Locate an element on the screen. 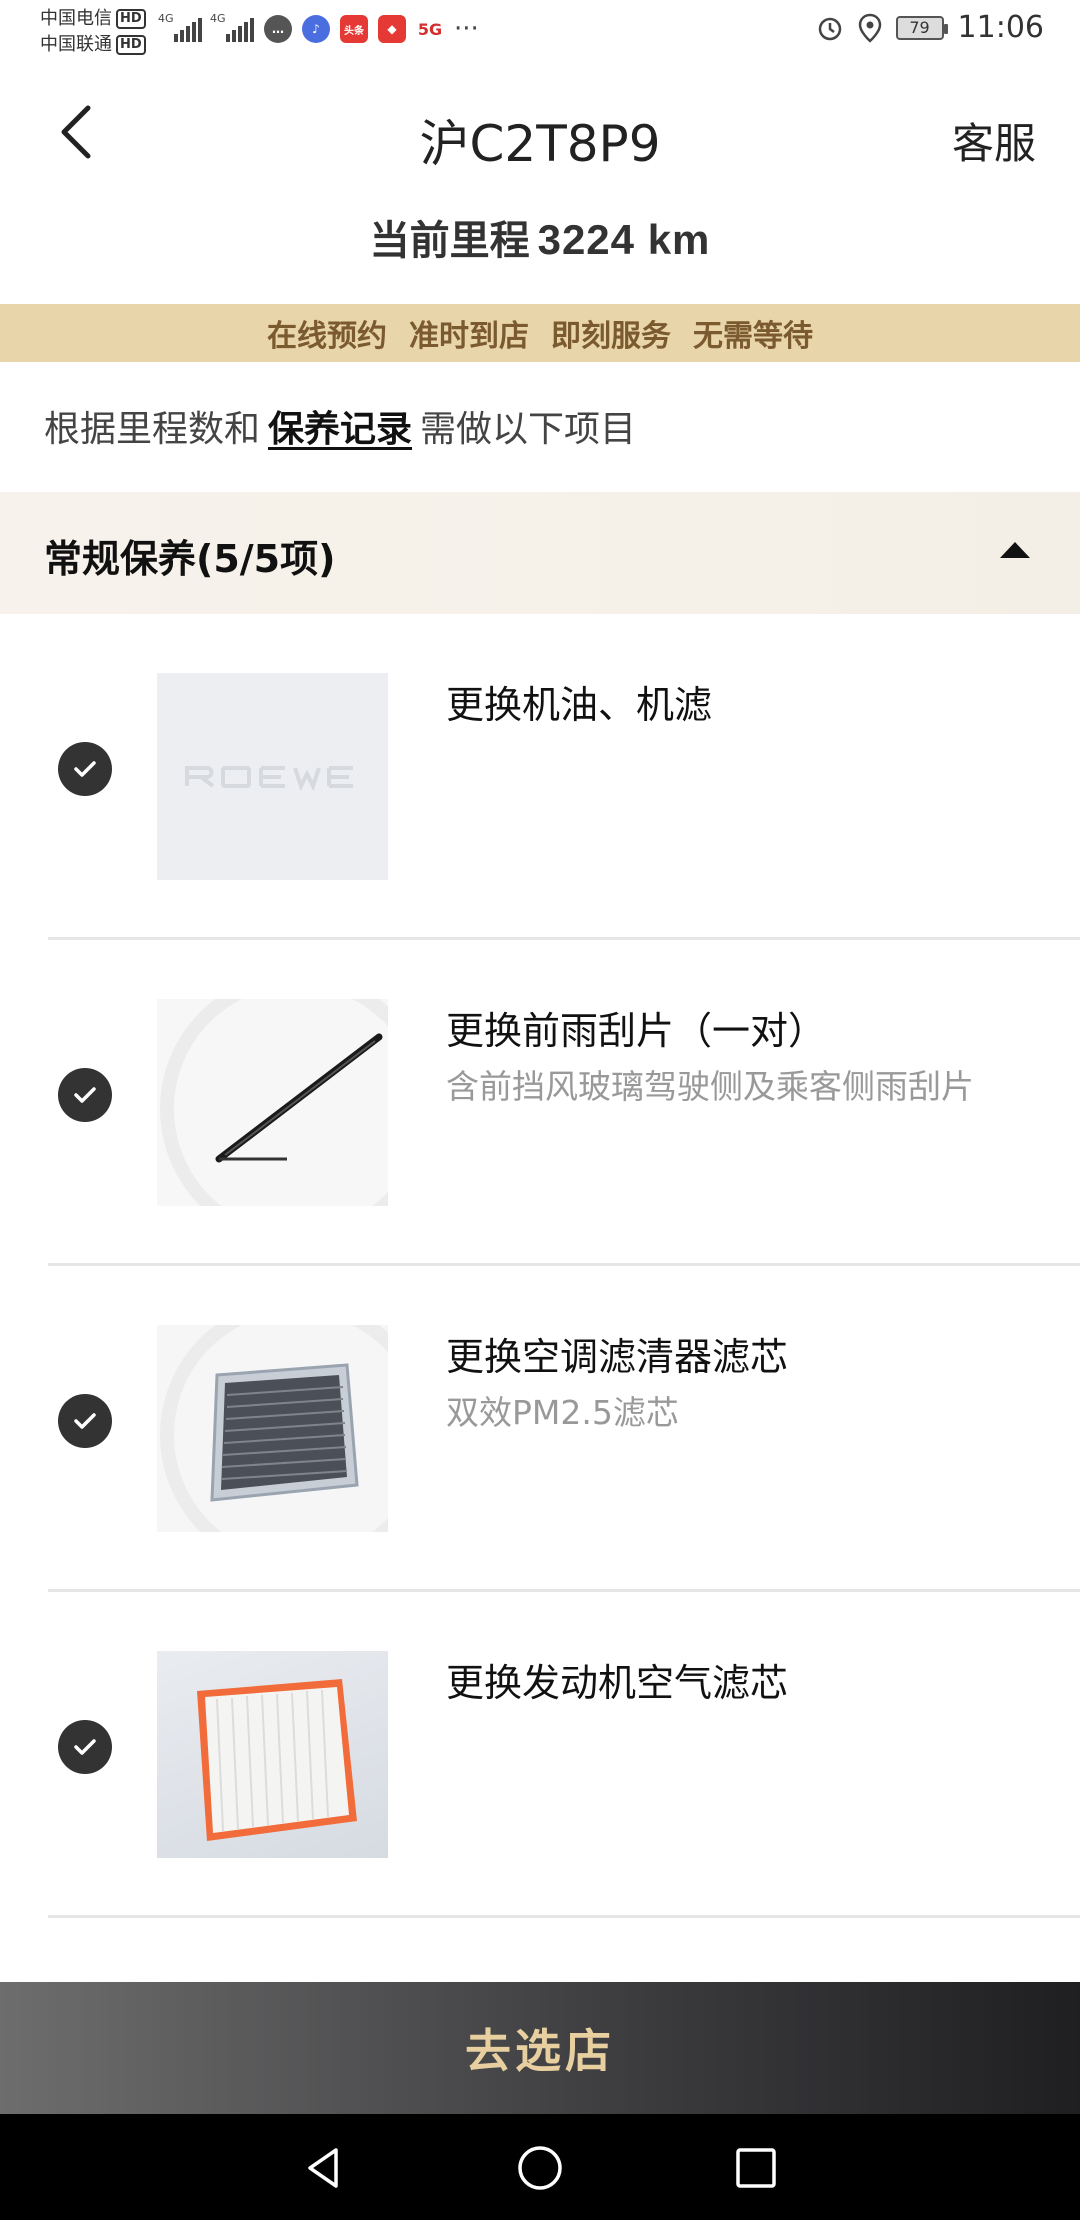 This screenshot has width=1080, height=2220. hint-prefix: 根据里程数和 is located at coordinates (152, 429).